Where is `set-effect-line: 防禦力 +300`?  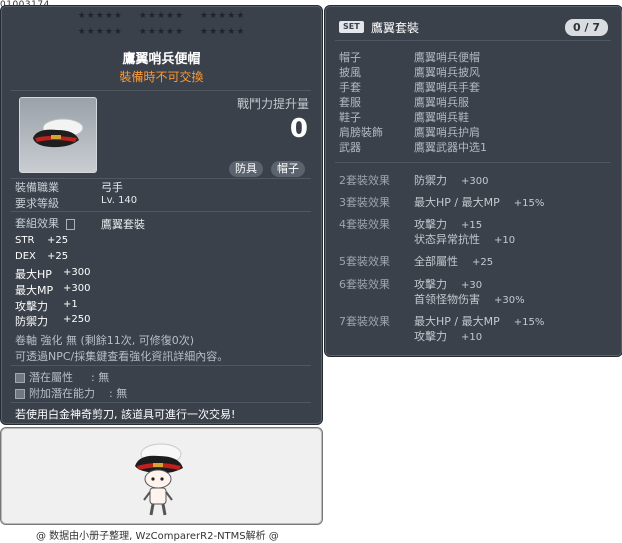
set-effect-line: 防禦力 +300 is located at coordinates (451, 180).